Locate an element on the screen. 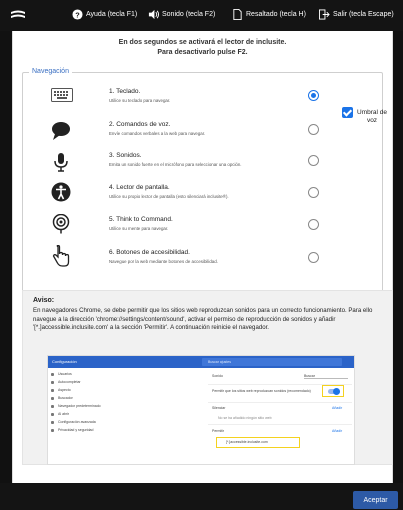 Image resolution: width=403 pixels, height=510 pixels. highlight-button: Resaltado (tecla H) is located at coordinates (269, 14).